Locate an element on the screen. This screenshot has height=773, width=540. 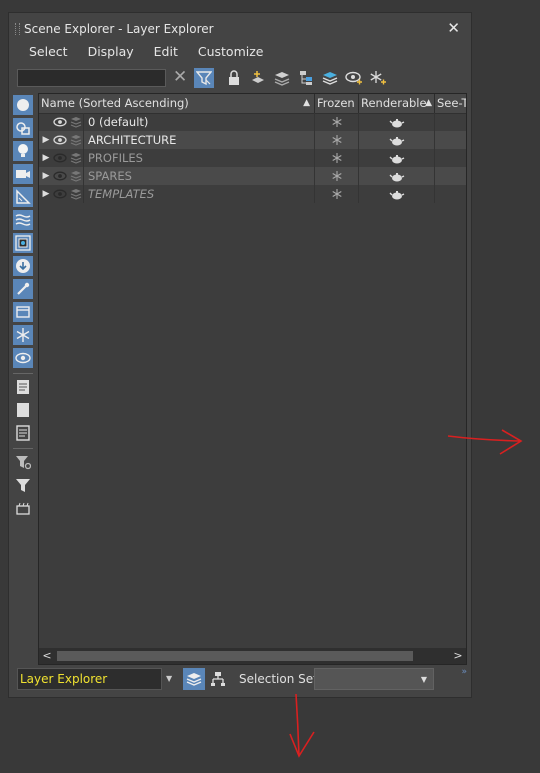
filter-geometry-button is located at coordinates (23, 105).